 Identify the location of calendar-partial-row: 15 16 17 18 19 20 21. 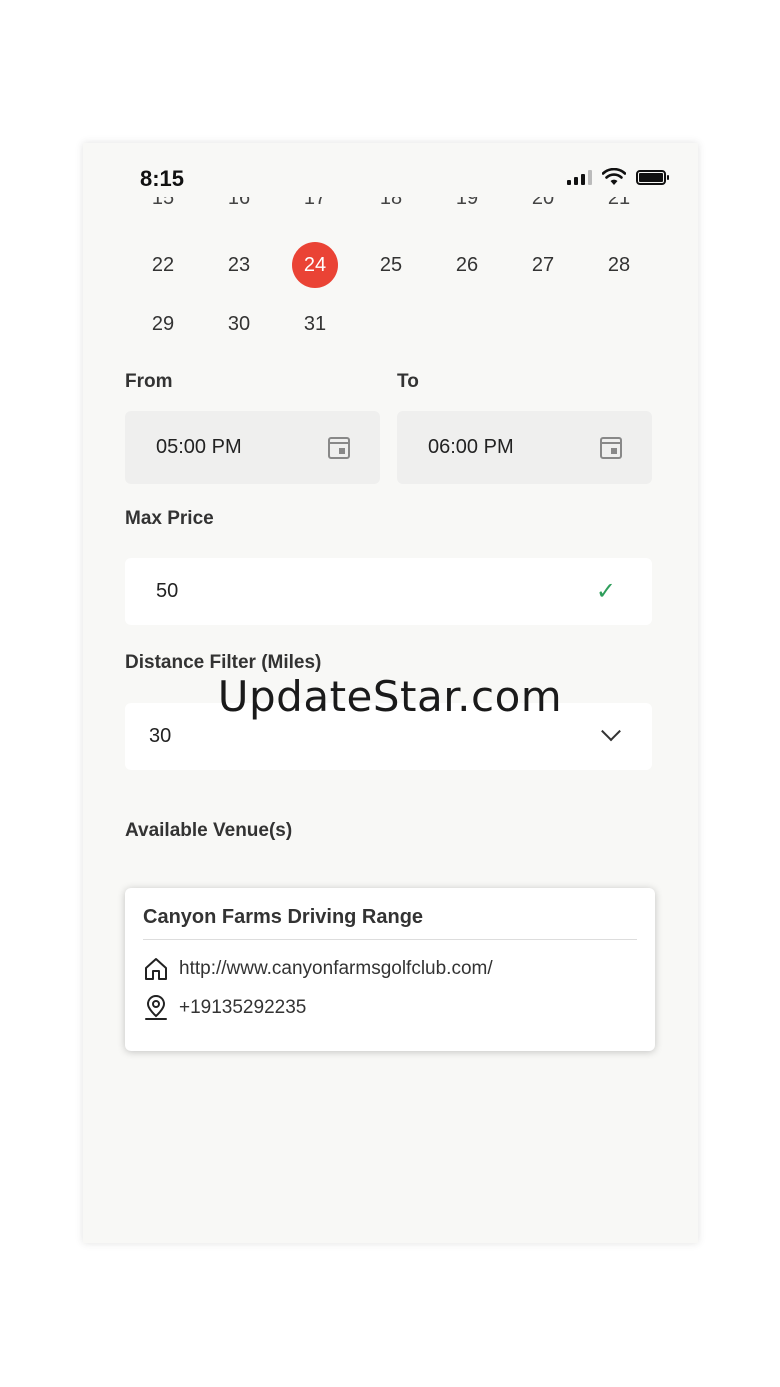
(391, 206).